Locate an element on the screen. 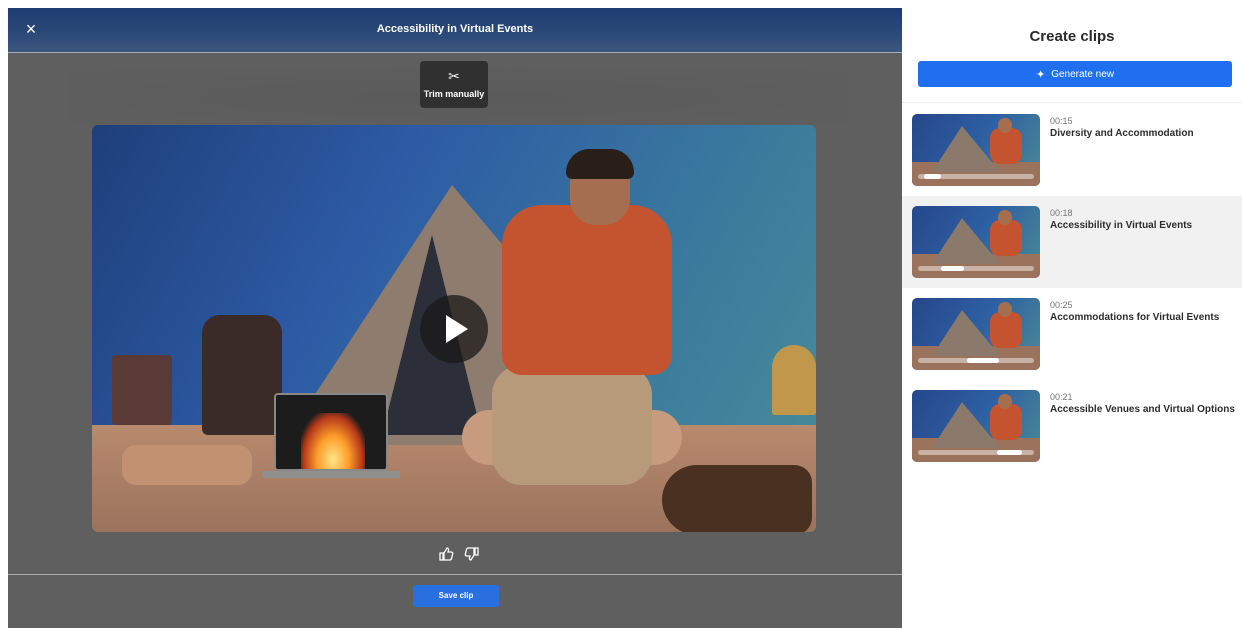 The image size is (1242, 628). clip-title: Accessibility in Virtual Events is located at coordinates (1121, 225).